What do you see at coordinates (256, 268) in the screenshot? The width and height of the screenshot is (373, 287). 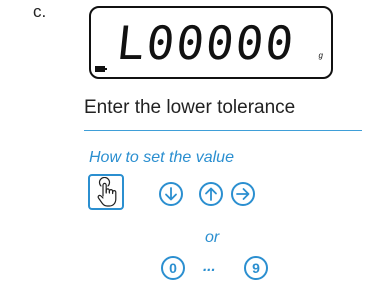 I see `digit-9-button: 9` at bounding box center [256, 268].